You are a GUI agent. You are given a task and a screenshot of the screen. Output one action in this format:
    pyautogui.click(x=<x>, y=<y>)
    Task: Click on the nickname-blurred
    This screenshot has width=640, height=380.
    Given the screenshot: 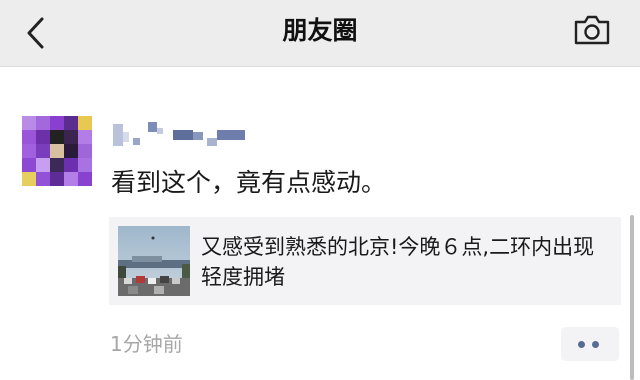 What is the action you would take?
    pyautogui.click(x=188, y=135)
    